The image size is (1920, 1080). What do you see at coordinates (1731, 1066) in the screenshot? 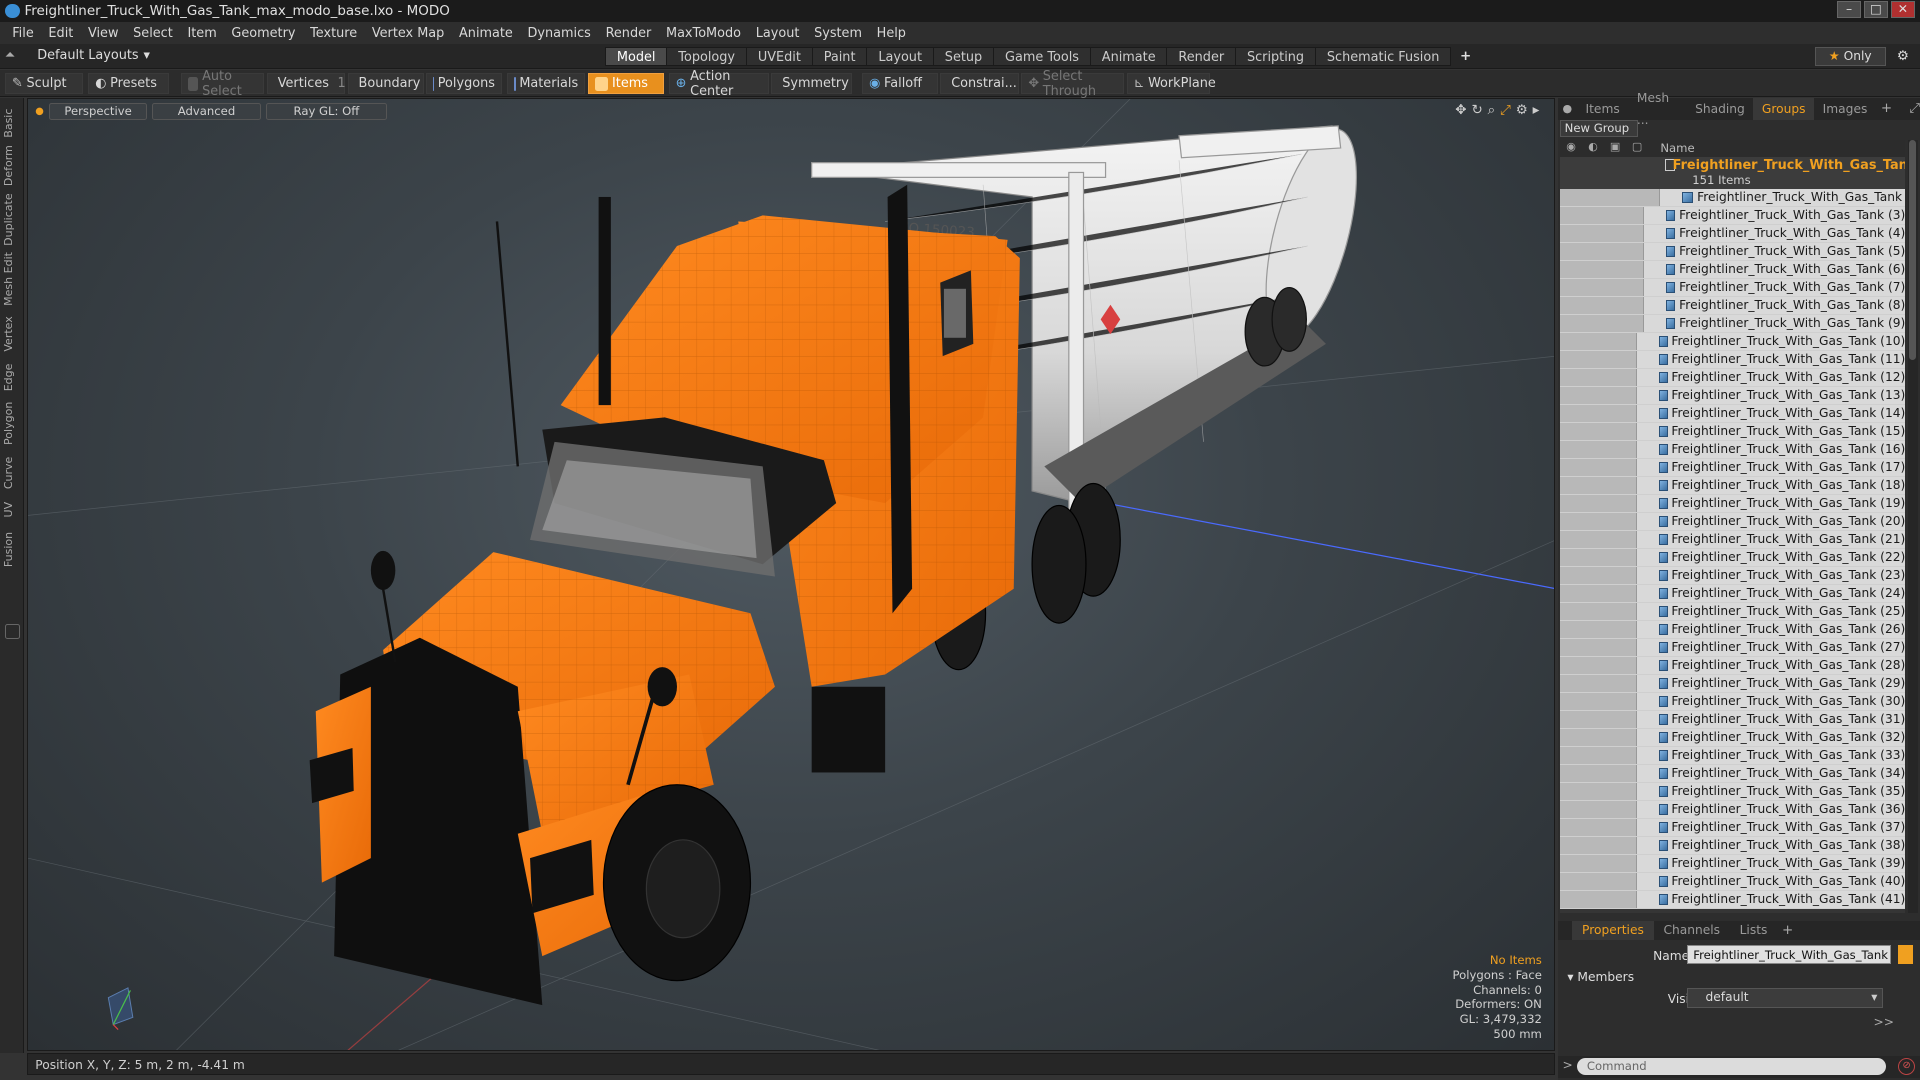
I see `command-input: Command` at bounding box center [1731, 1066].